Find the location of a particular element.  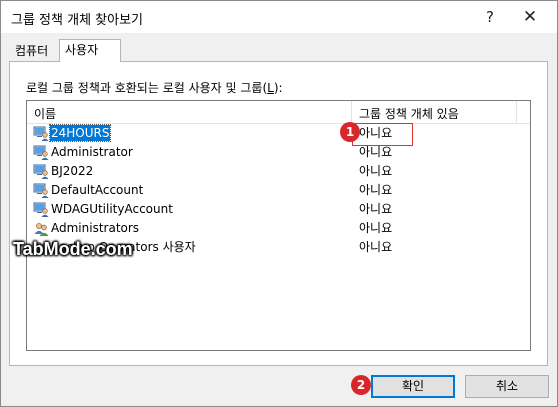

list-row: Administrators 아니요 is located at coordinates (278, 228).